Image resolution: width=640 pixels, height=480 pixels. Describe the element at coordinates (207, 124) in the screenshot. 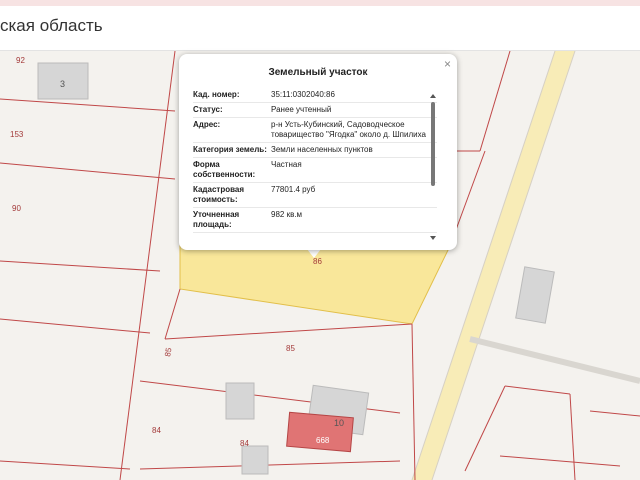

I see `row-key: Адрес:` at that location.